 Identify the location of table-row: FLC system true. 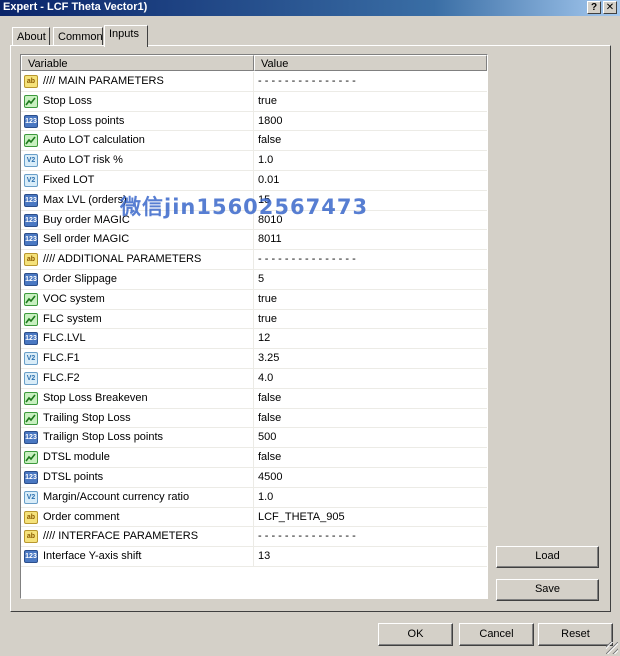
(254, 319).